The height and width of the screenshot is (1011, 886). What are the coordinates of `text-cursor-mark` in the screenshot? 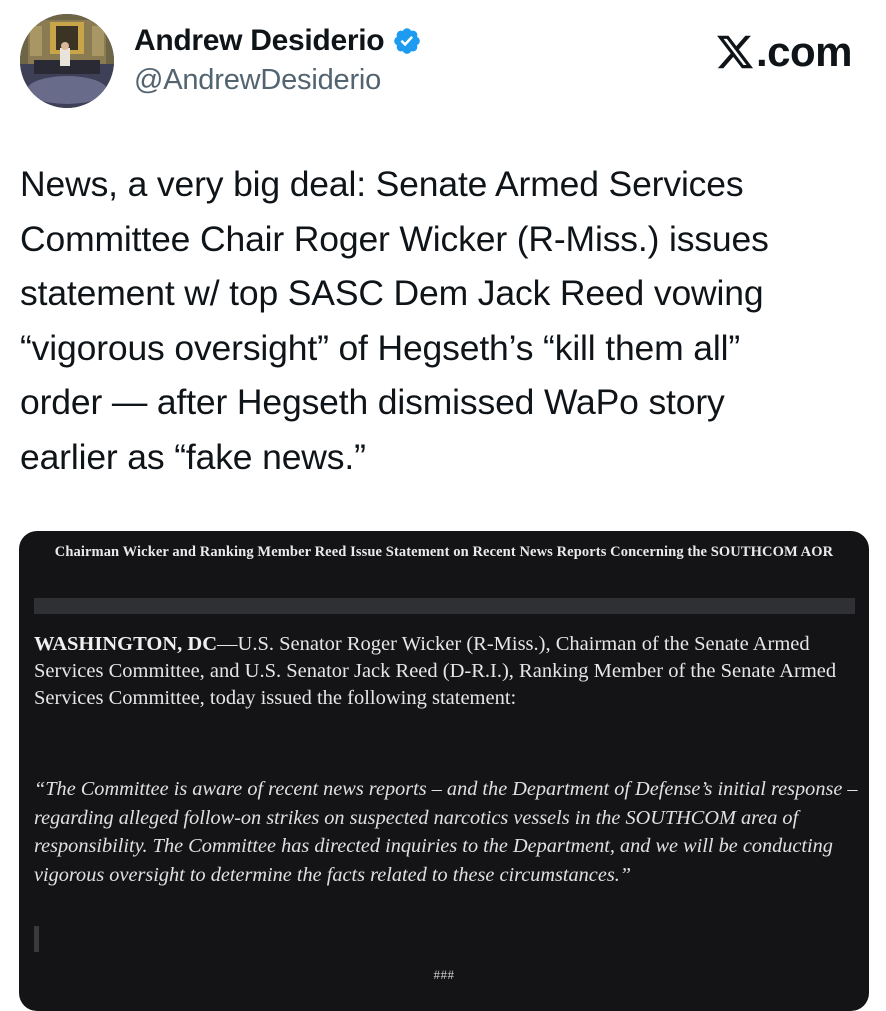 It's located at (36, 939).